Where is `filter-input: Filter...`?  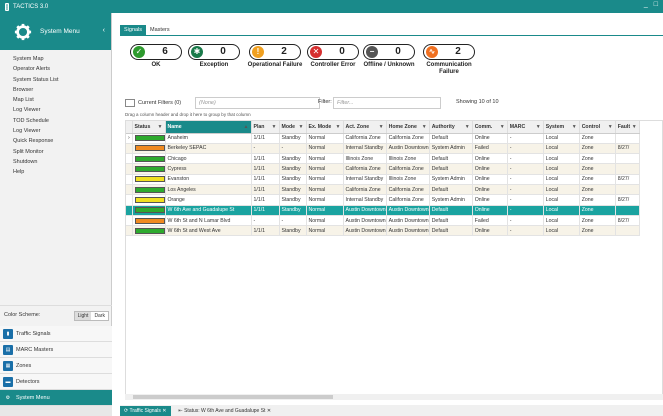
filter-input: Filter... is located at coordinates (387, 103).